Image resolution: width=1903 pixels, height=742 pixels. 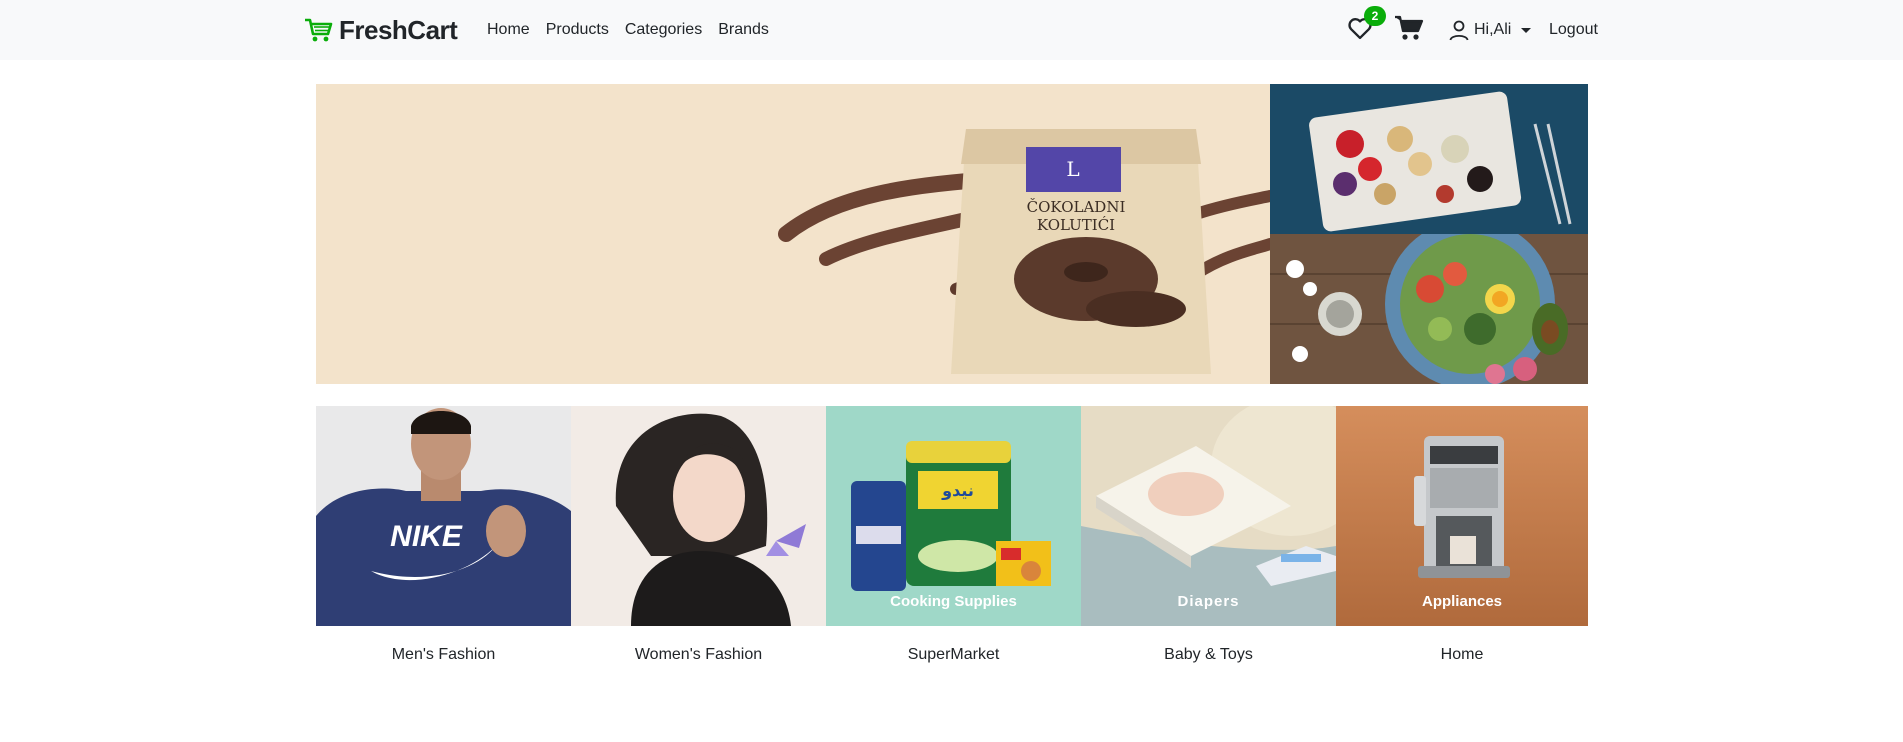 I want to click on nav-link-brands: Brands, so click(x=743, y=30).